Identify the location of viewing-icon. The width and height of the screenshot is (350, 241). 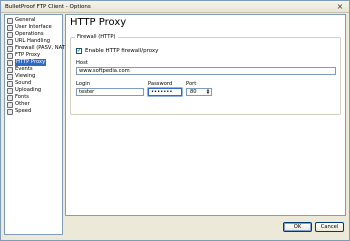
(10, 76).